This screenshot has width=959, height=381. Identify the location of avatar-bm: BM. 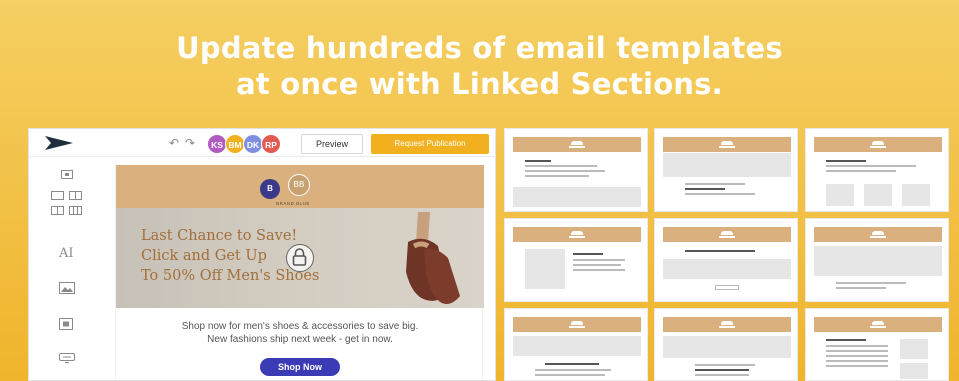
(235, 144).